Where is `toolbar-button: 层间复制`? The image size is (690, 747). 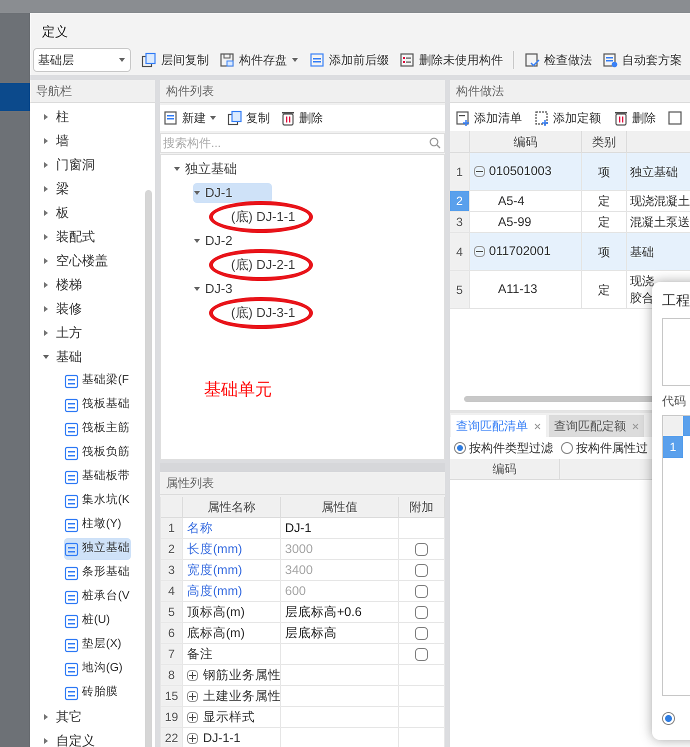 toolbar-button: 层间复制 is located at coordinates (175, 59).